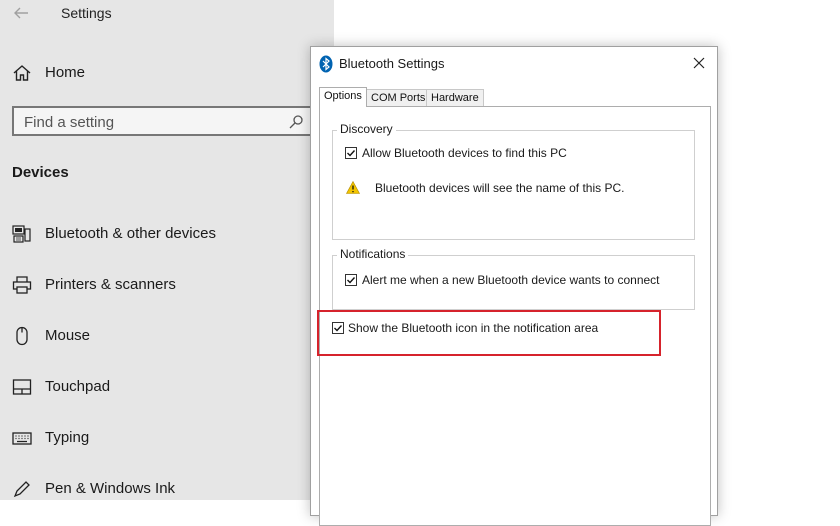 This screenshot has height=526, width=840. I want to click on sidebar-item-printers: Printers & scanners, so click(167, 285).